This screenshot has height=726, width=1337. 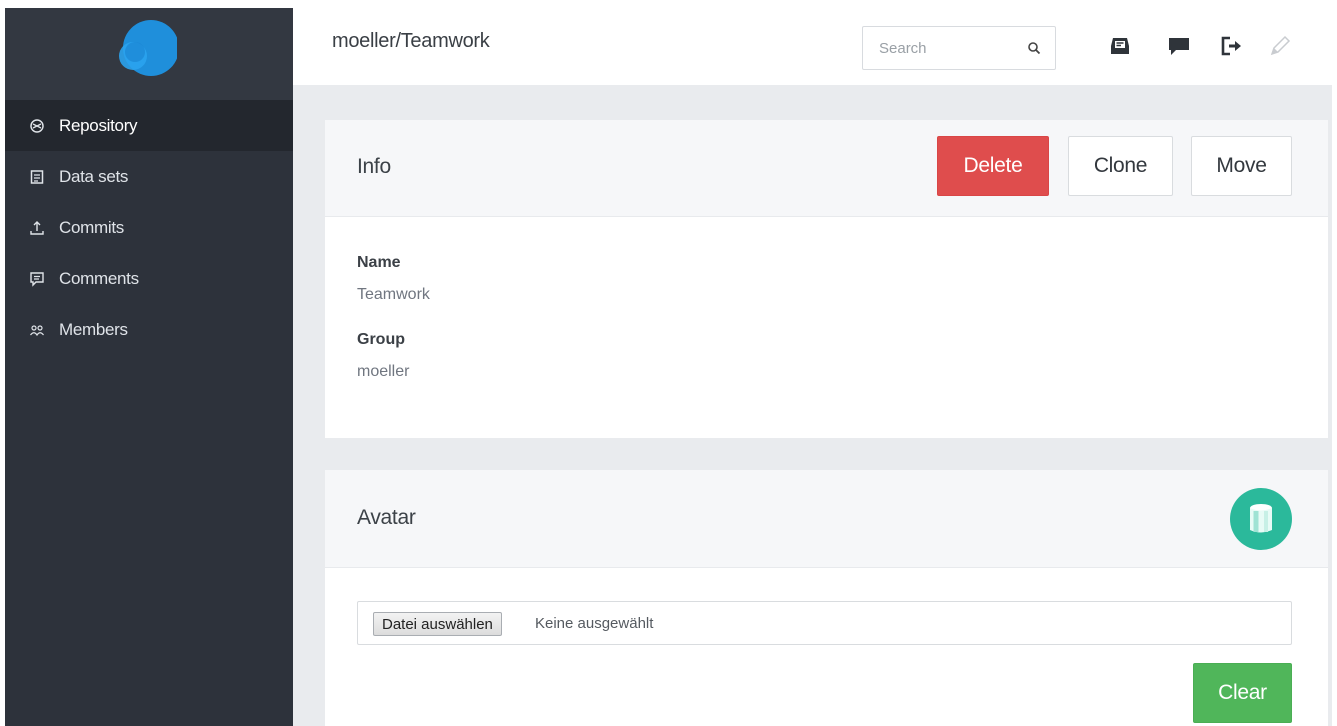 I want to click on sidebar-item-label: Commits, so click(x=91, y=227).